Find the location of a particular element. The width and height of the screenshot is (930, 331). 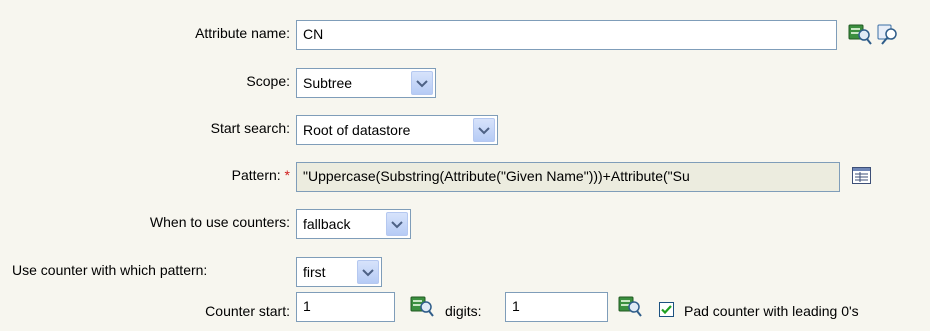

scope-value: Subtree is located at coordinates (328, 83).